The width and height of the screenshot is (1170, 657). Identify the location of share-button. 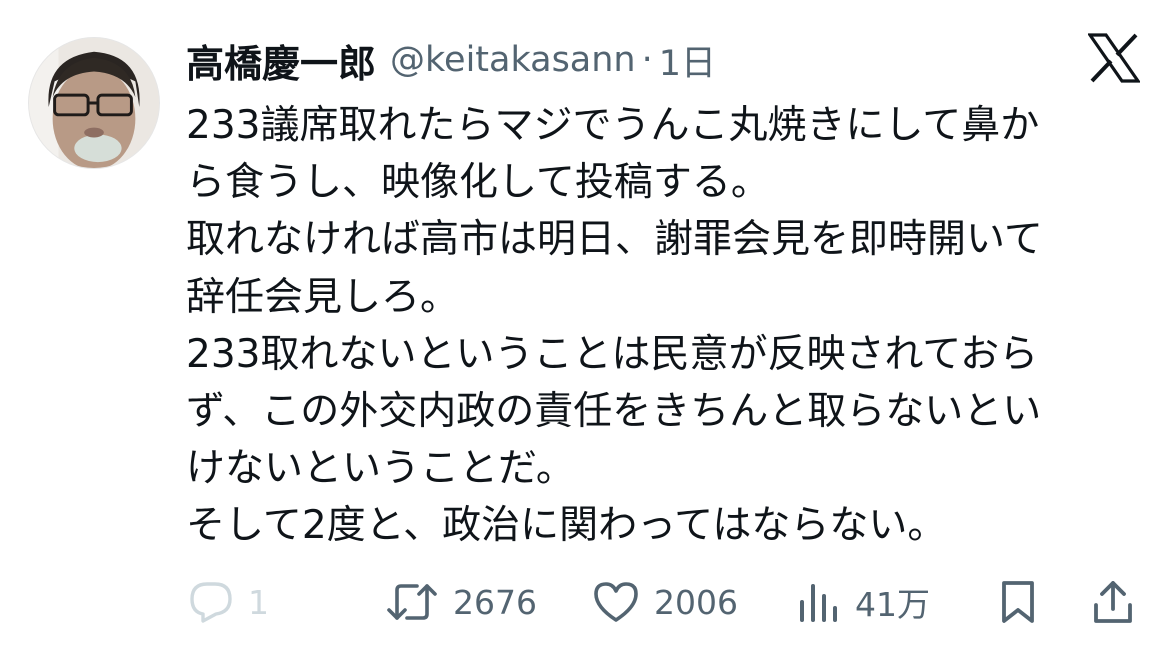
(1113, 602).